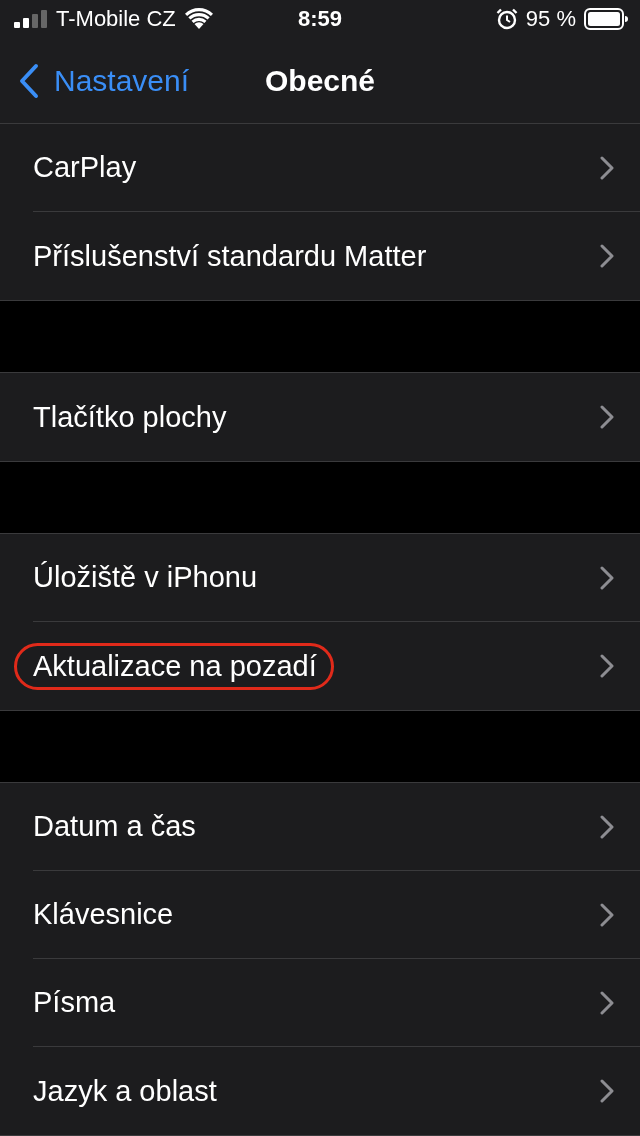 This screenshot has height=1136, width=640. Describe the element at coordinates (130, 417) in the screenshot. I see `row-label: Tlačítko plochy` at that location.